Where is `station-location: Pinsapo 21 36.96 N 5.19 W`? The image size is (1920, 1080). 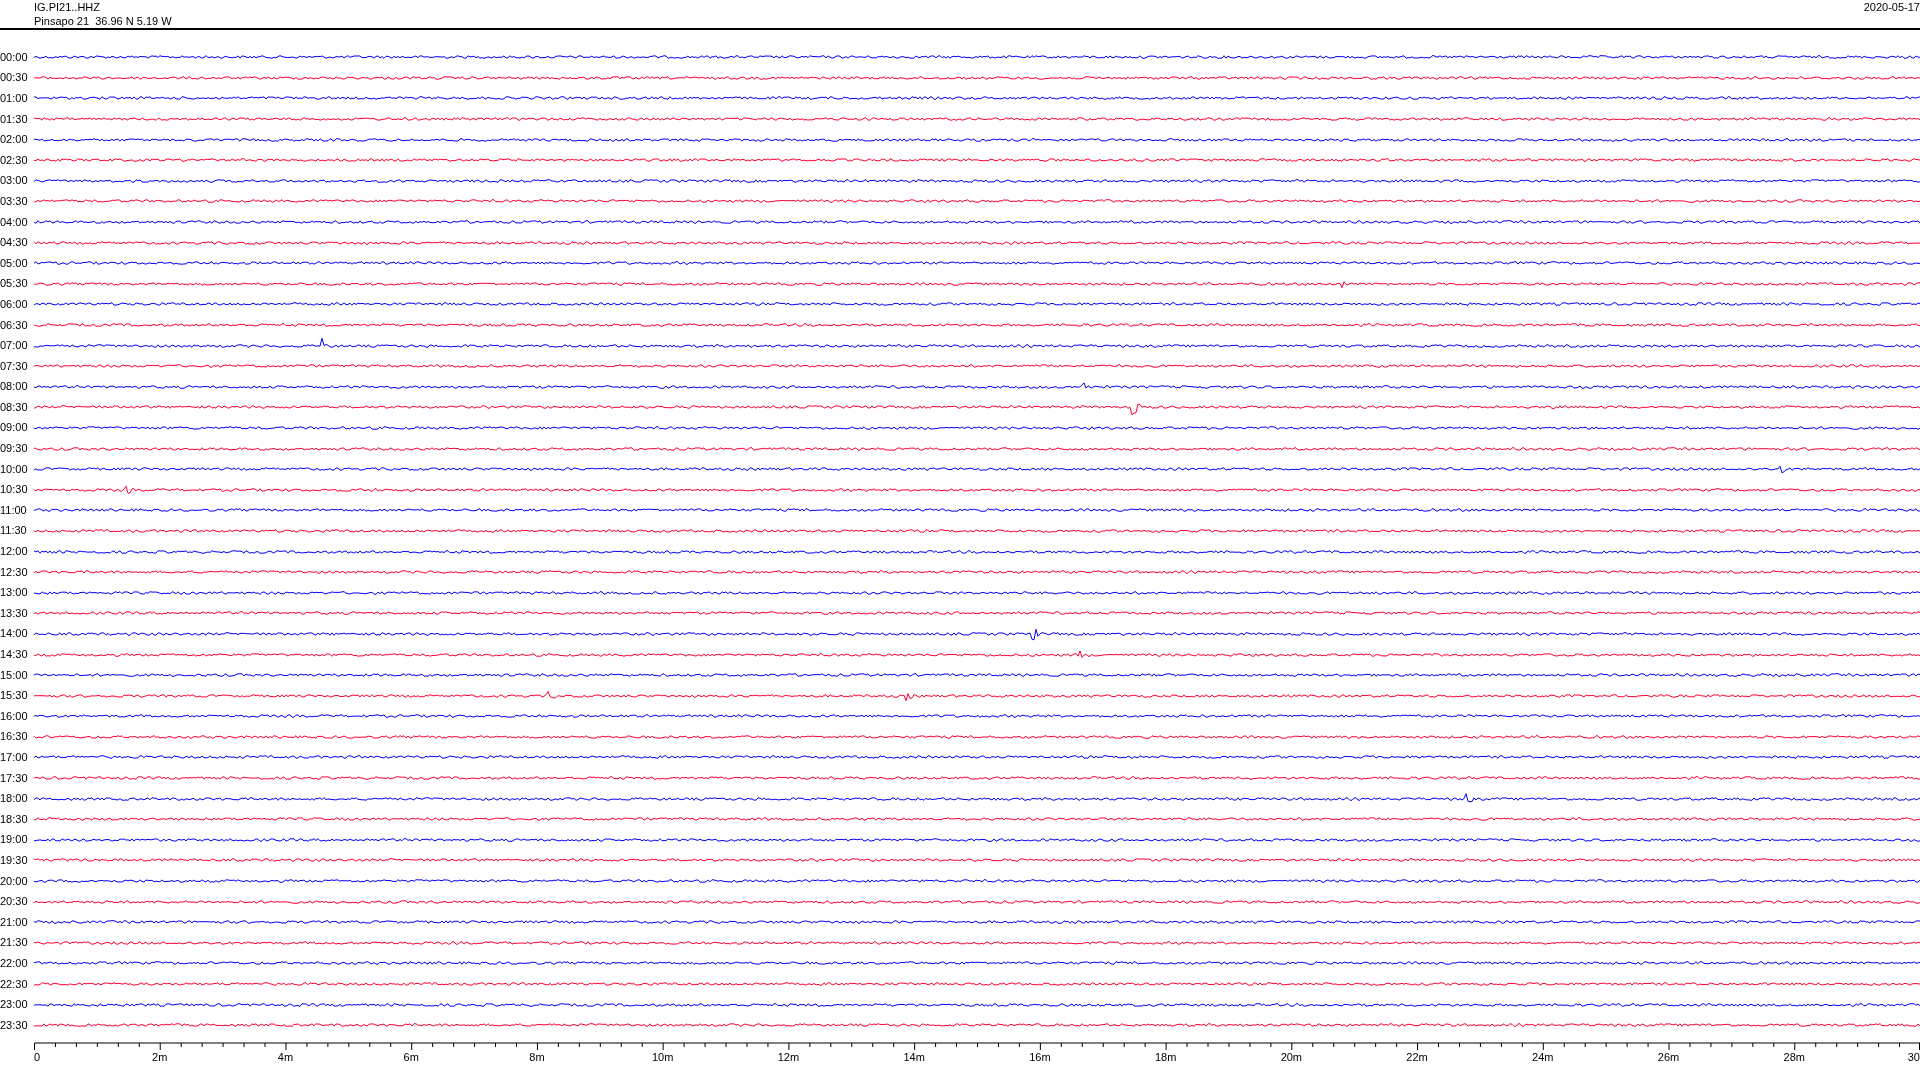 station-location: Pinsapo 21 36.96 N 5.19 W is located at coordinates (103, 21).